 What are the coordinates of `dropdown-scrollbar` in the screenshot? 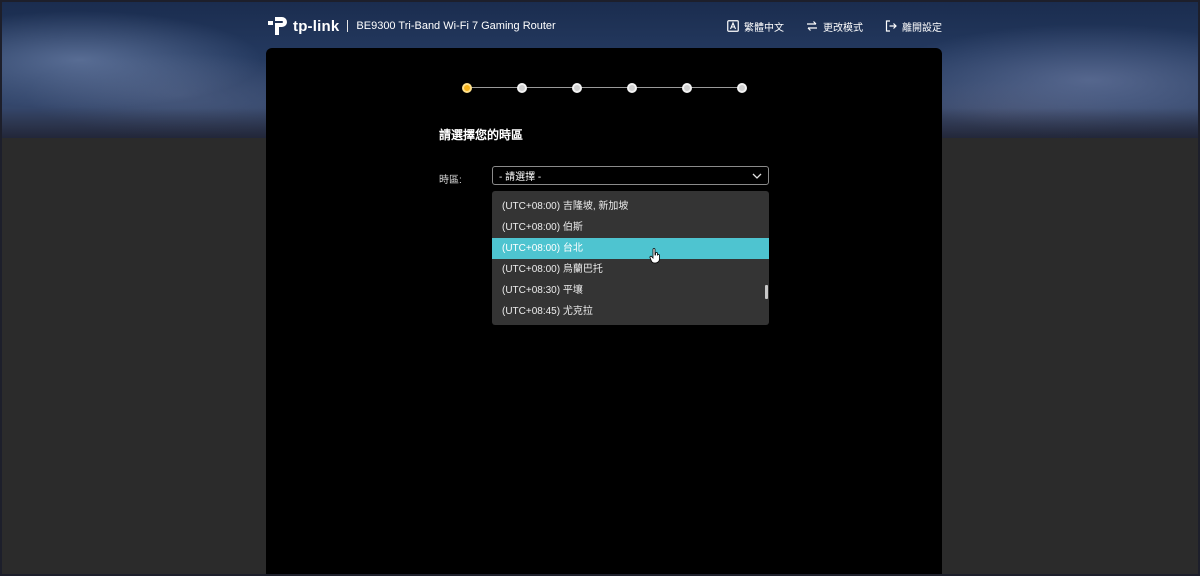 It's located at (766, 292).